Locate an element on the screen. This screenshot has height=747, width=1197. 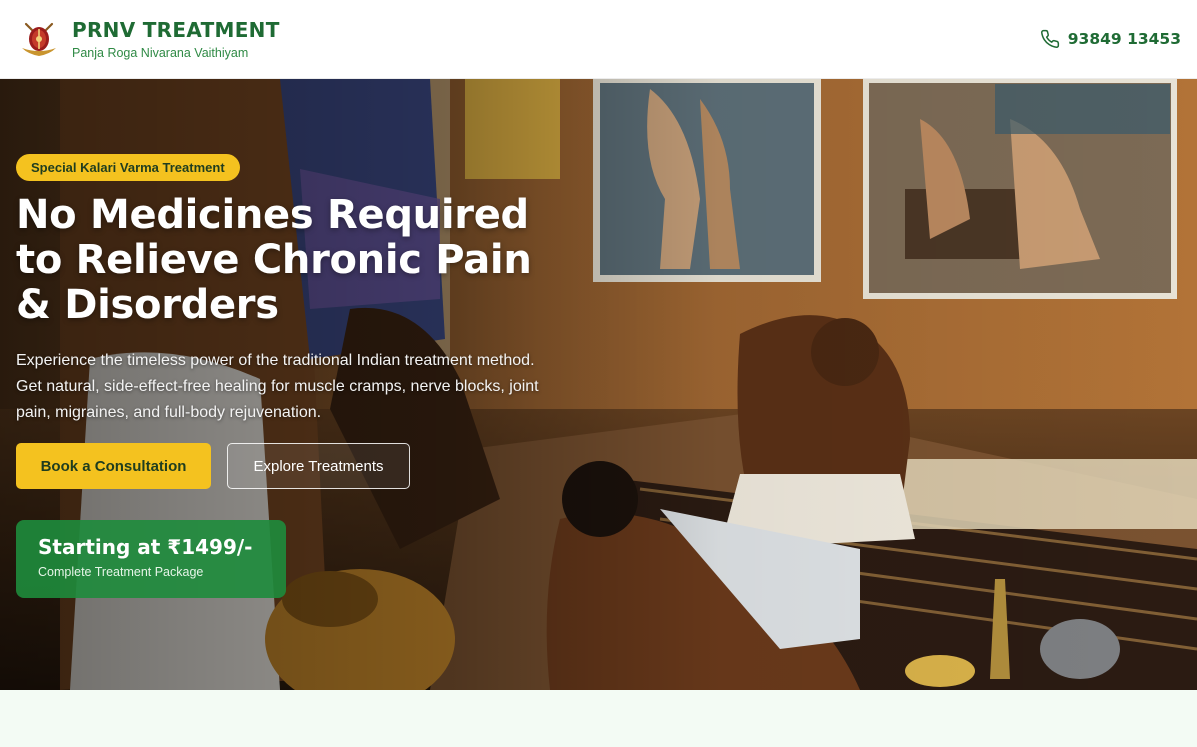
treatment-badge: Special Kalari Varma Treatment is located at coordinates (128, 167).